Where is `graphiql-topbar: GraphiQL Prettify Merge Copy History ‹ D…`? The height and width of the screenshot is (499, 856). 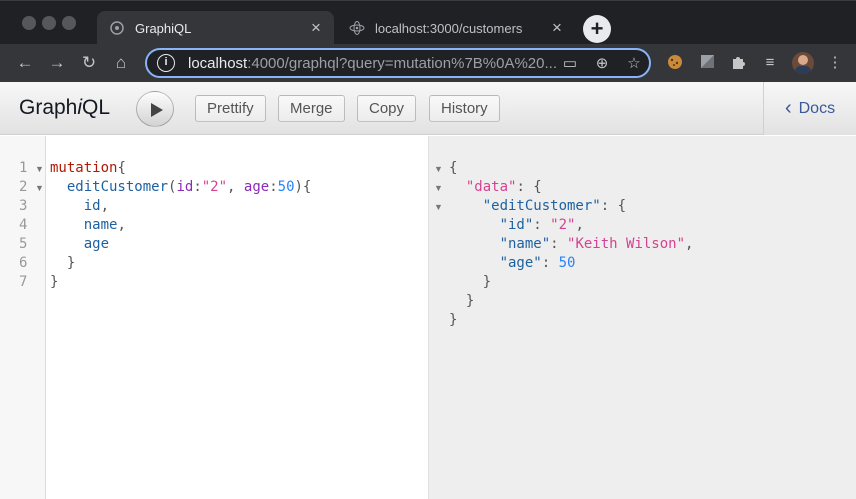 graphiql-topbar: GraphiQL Prettify Merge Copy History ‹ D… is located at coordinates (428, 108).